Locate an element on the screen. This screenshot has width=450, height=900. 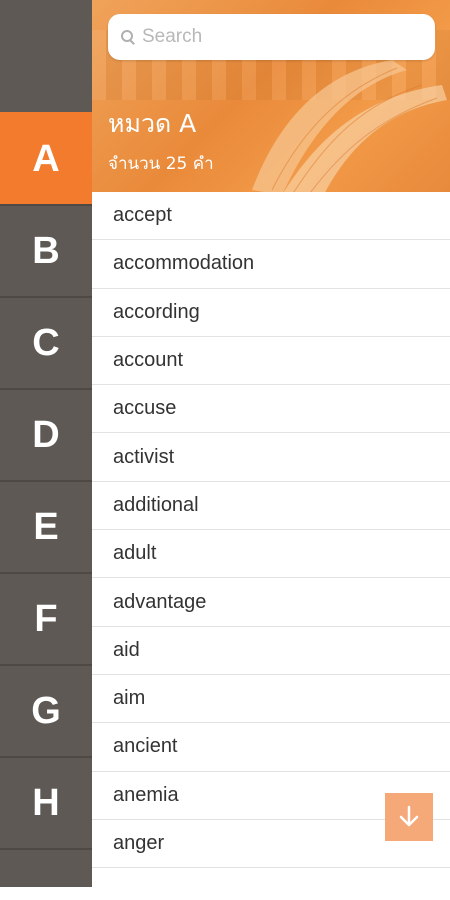
list-item: aim is located at coordinates (271, 699).